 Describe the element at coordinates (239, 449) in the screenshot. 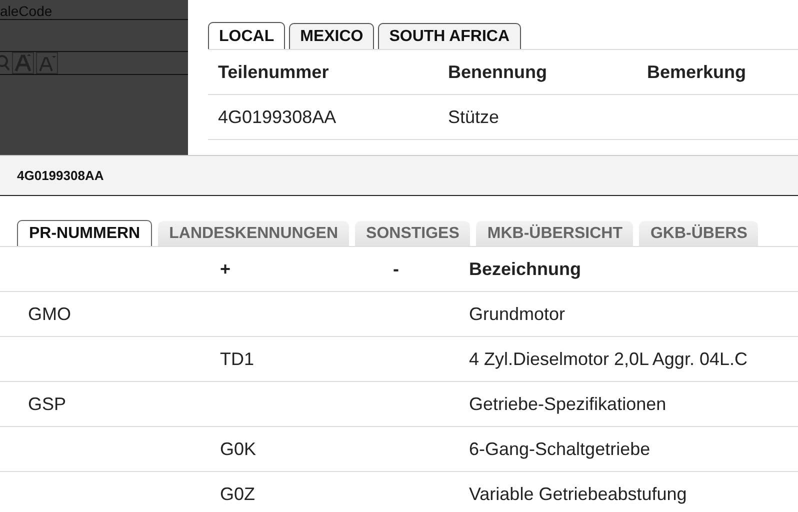

I see `table-cell-text: G0K` at that location.